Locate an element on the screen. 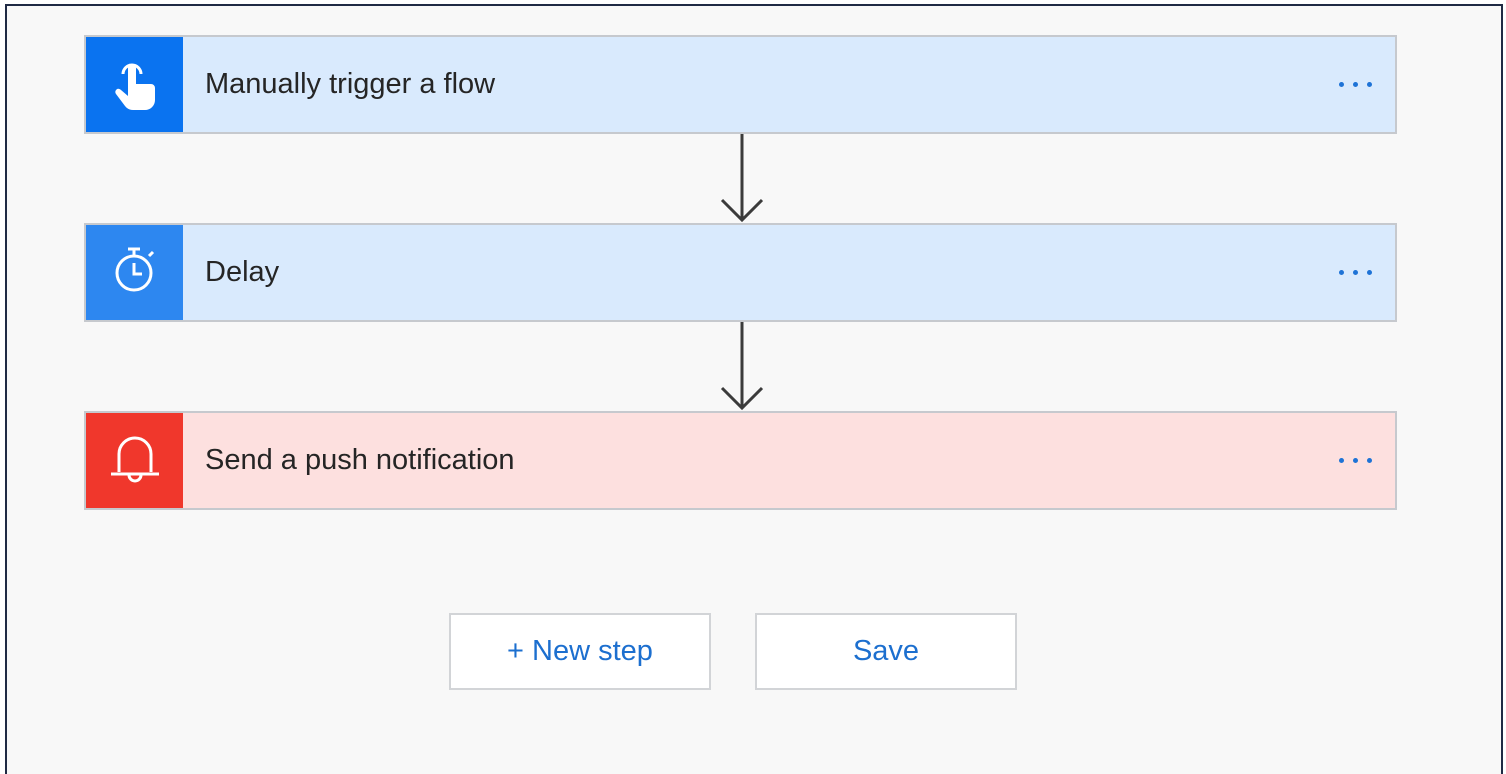  bell-icon is located at coordinates (135, 460).